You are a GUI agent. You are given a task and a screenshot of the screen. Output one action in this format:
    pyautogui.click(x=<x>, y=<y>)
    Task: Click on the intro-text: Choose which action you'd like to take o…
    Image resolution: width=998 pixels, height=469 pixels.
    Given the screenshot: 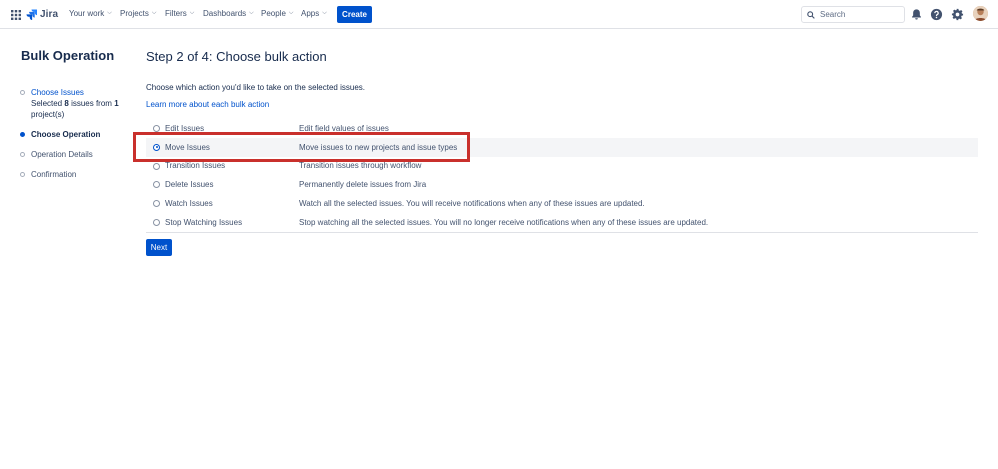 What is the action you would take?
    pyautogui.click(x=255, y=87)
    